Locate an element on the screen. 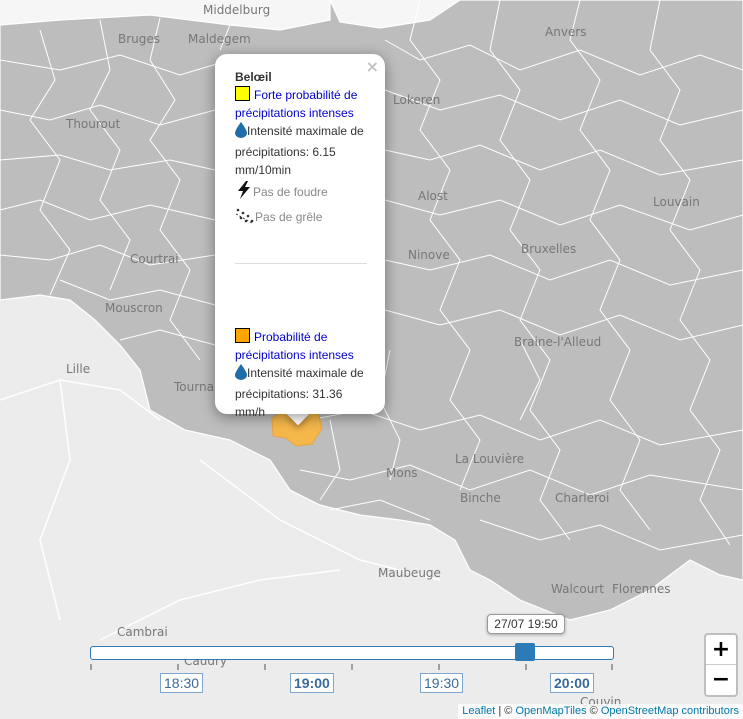 Image resolution: width=743 pixels, height=719 pixels. place-label: Cambrai is located at coordinates (142, 632).